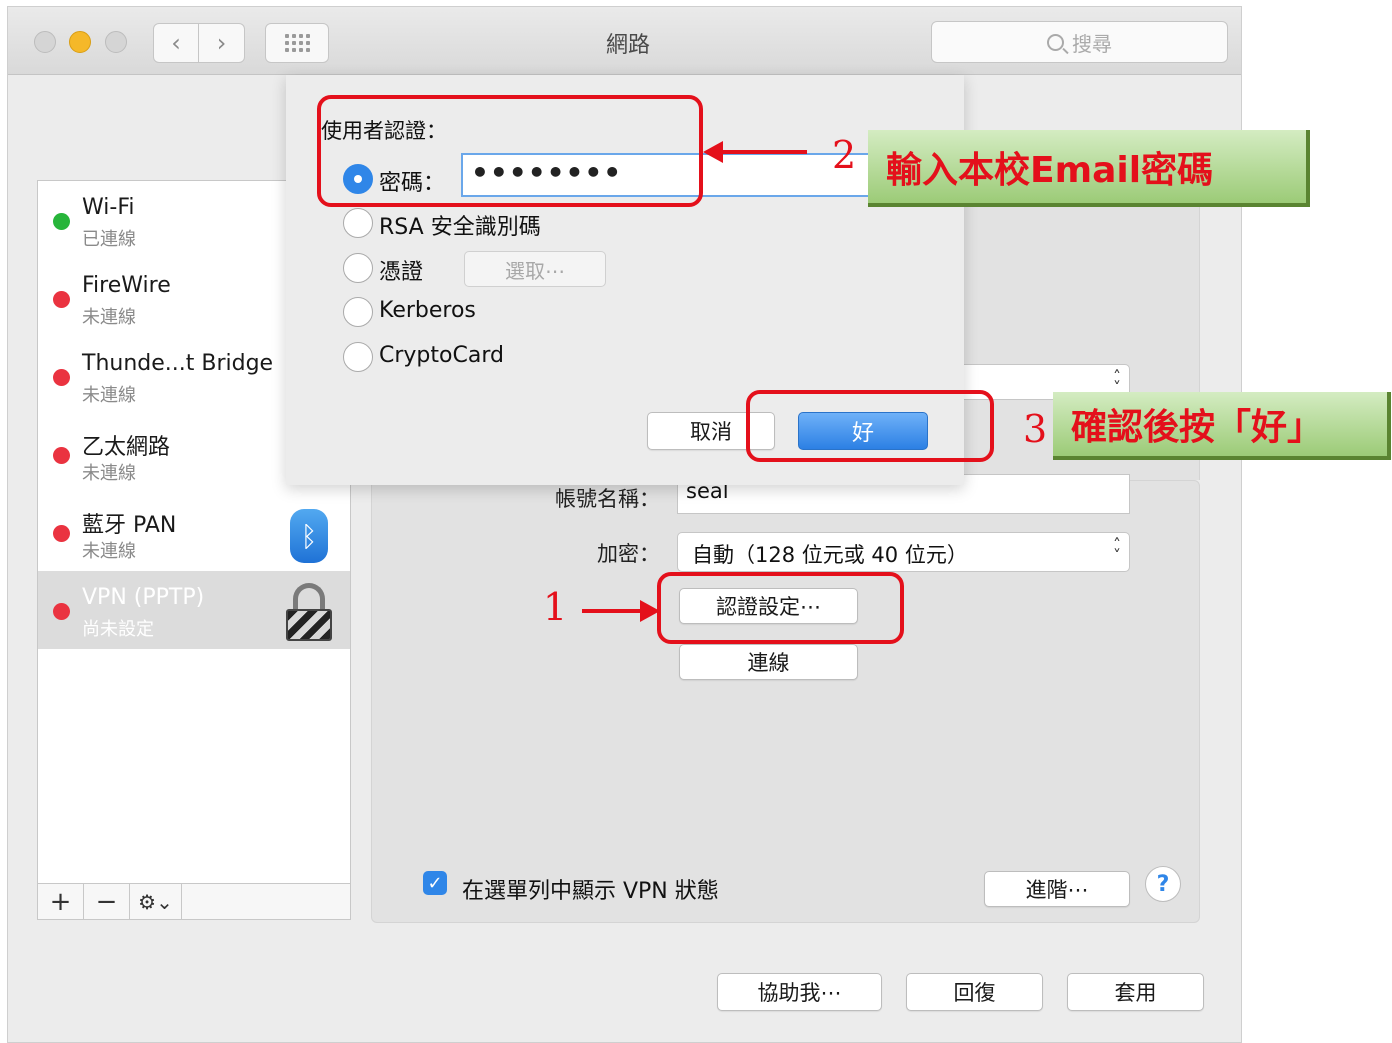  What do you see at coordinates (1092, 43) in the screenshot?
I see `search-placeholder: 搜尋` at bounding box center [1092, 43].